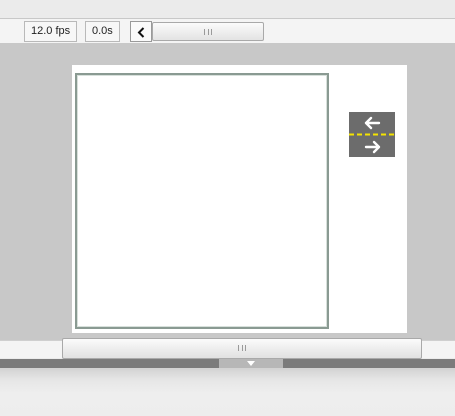 This screenshot has height=416, width=455. I want to click on timeline-scroll-thumb, so click(208, 31).